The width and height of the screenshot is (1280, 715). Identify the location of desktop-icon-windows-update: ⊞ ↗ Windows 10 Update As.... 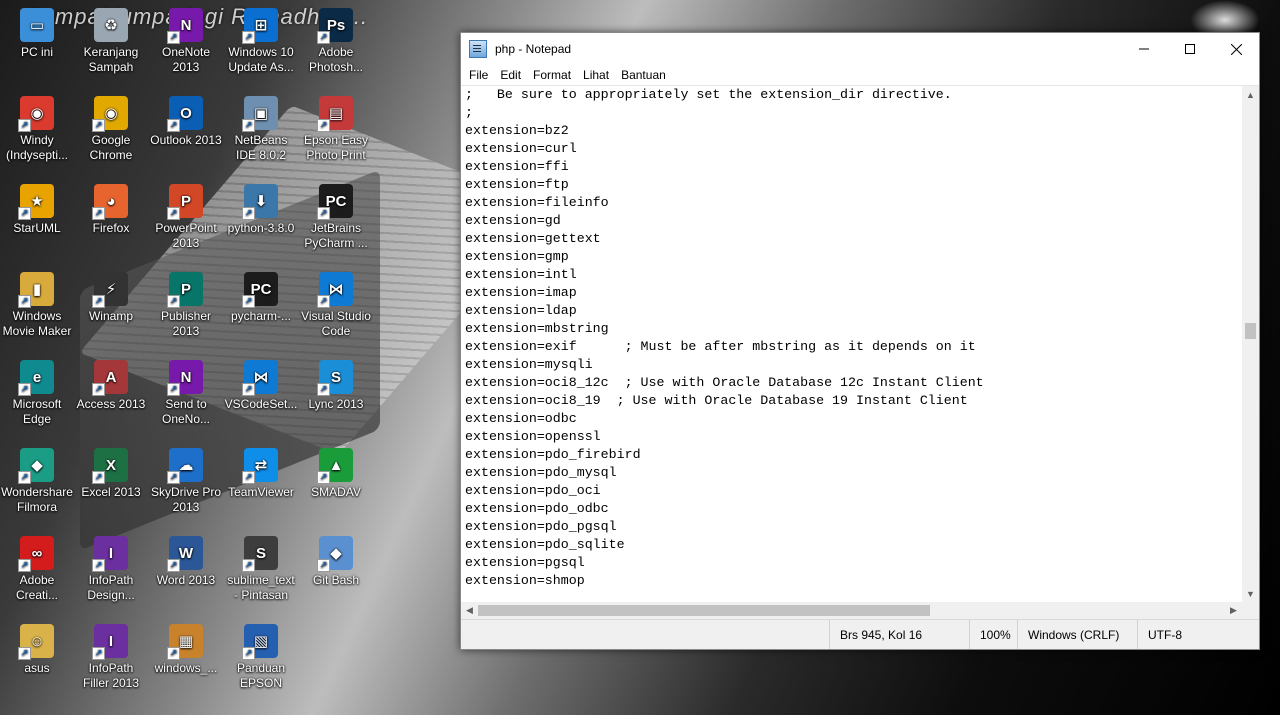
(261, 41).